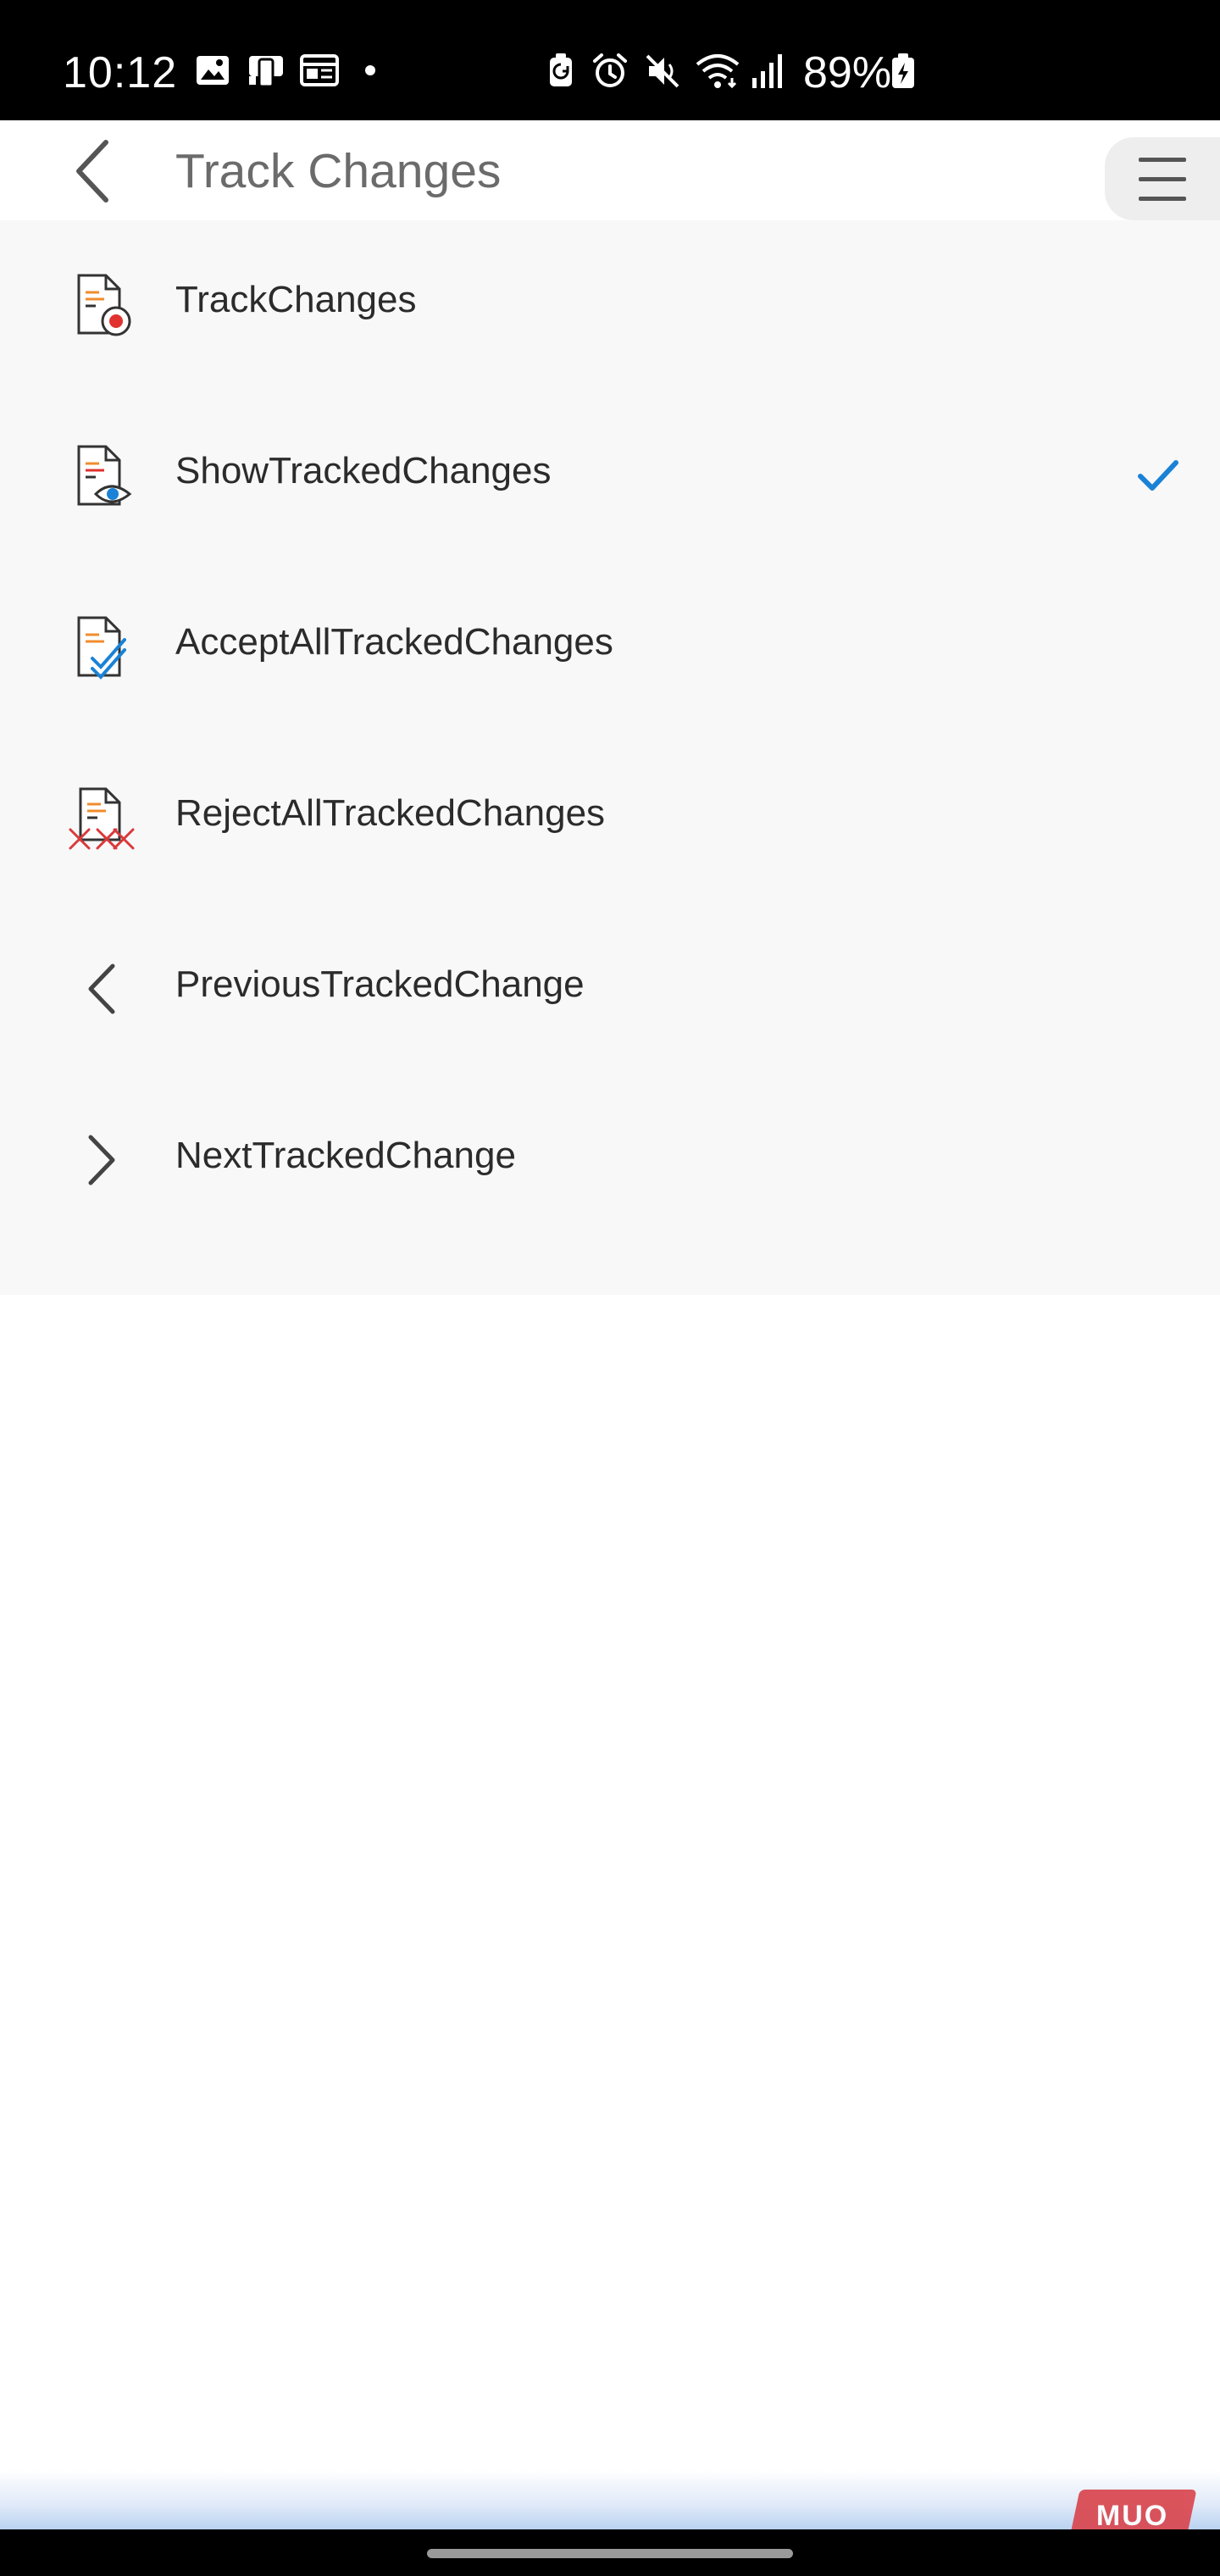 The width and height of the screenshot is (1220, 2576). Describe the element at coordinates (610, 170) in the screenshot. I see `app-bar: Track Changes` at that location.